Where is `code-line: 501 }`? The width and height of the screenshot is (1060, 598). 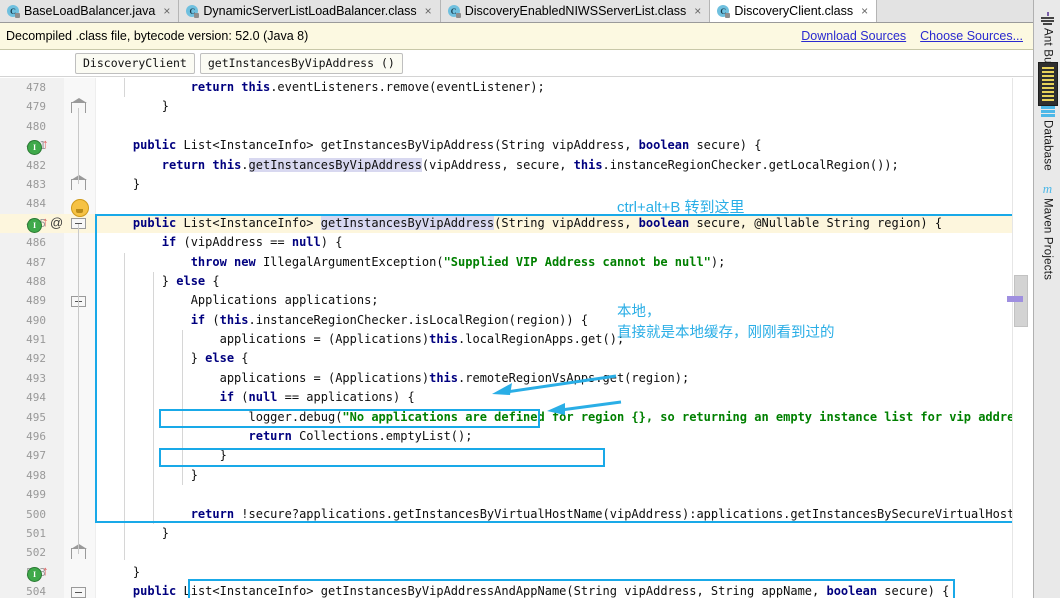 code-line: 501 } is located at coordinates (516, 533).